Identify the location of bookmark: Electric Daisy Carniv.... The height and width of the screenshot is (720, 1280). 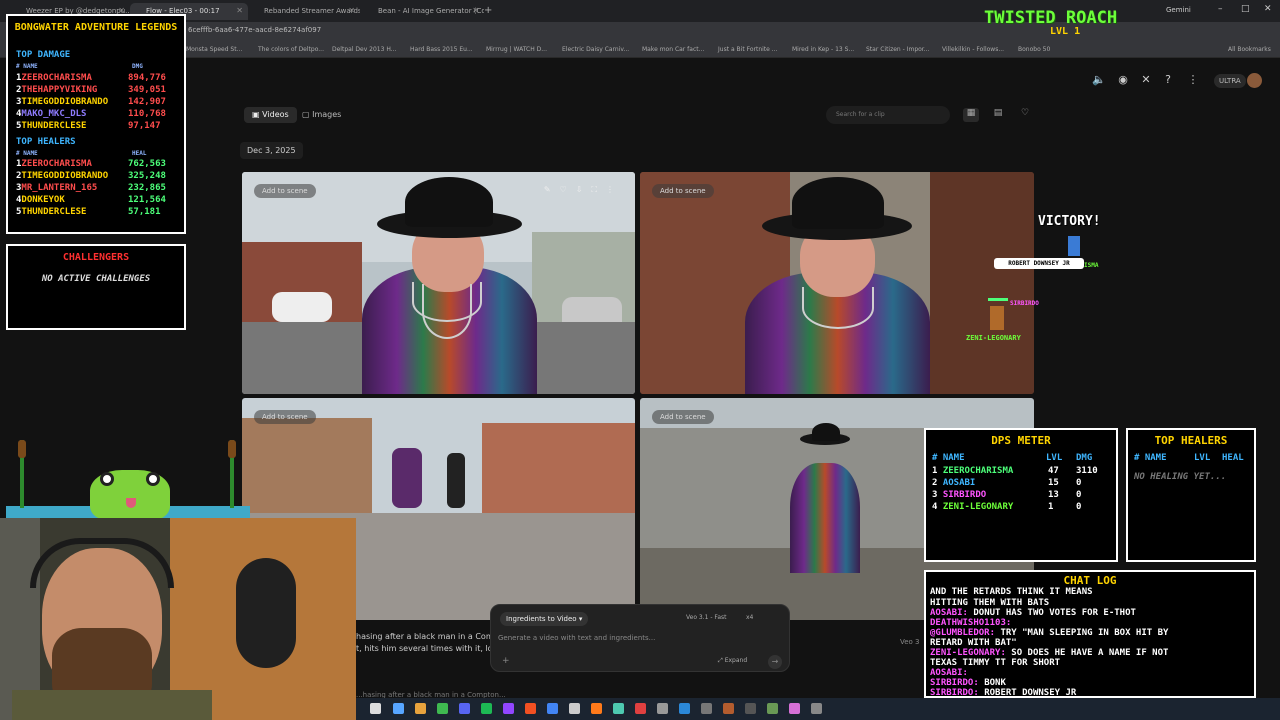
(595, 49).